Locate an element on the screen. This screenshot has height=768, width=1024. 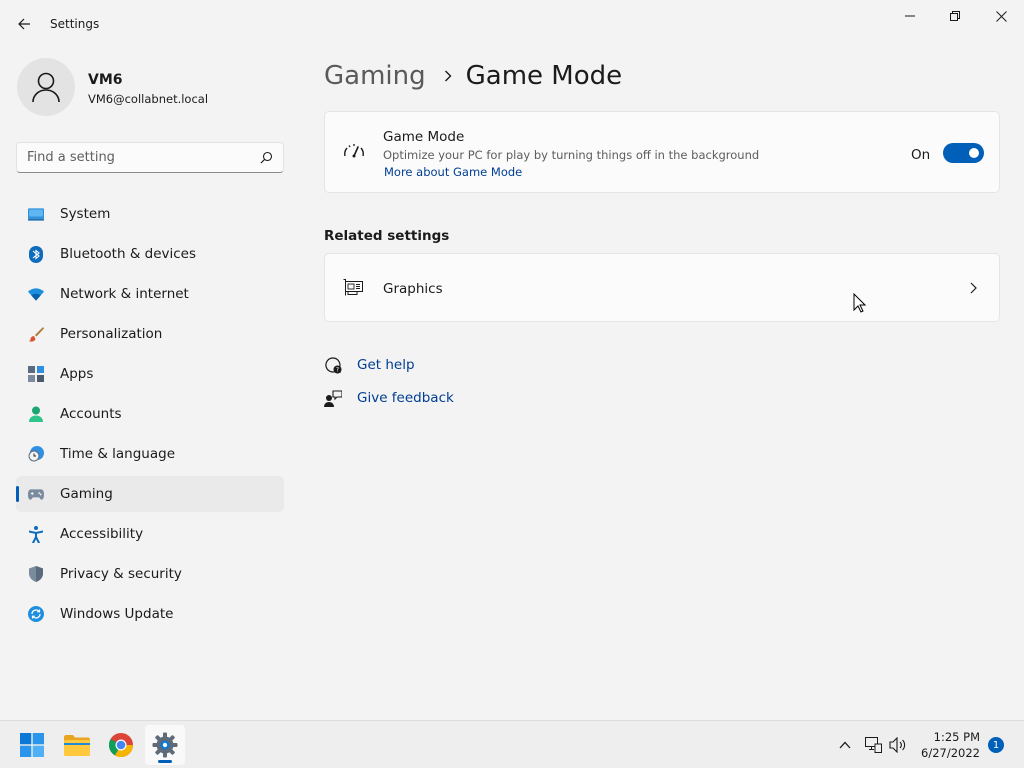
search-icon is located at coordinates (266, 157).